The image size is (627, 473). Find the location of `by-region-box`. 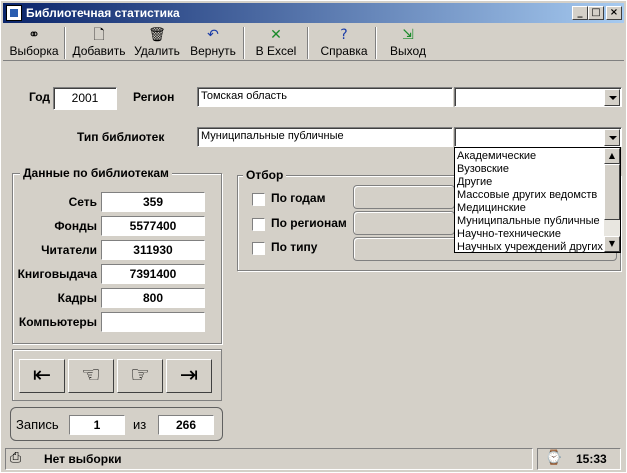

by-region-box is located at coordinates (404, 223).